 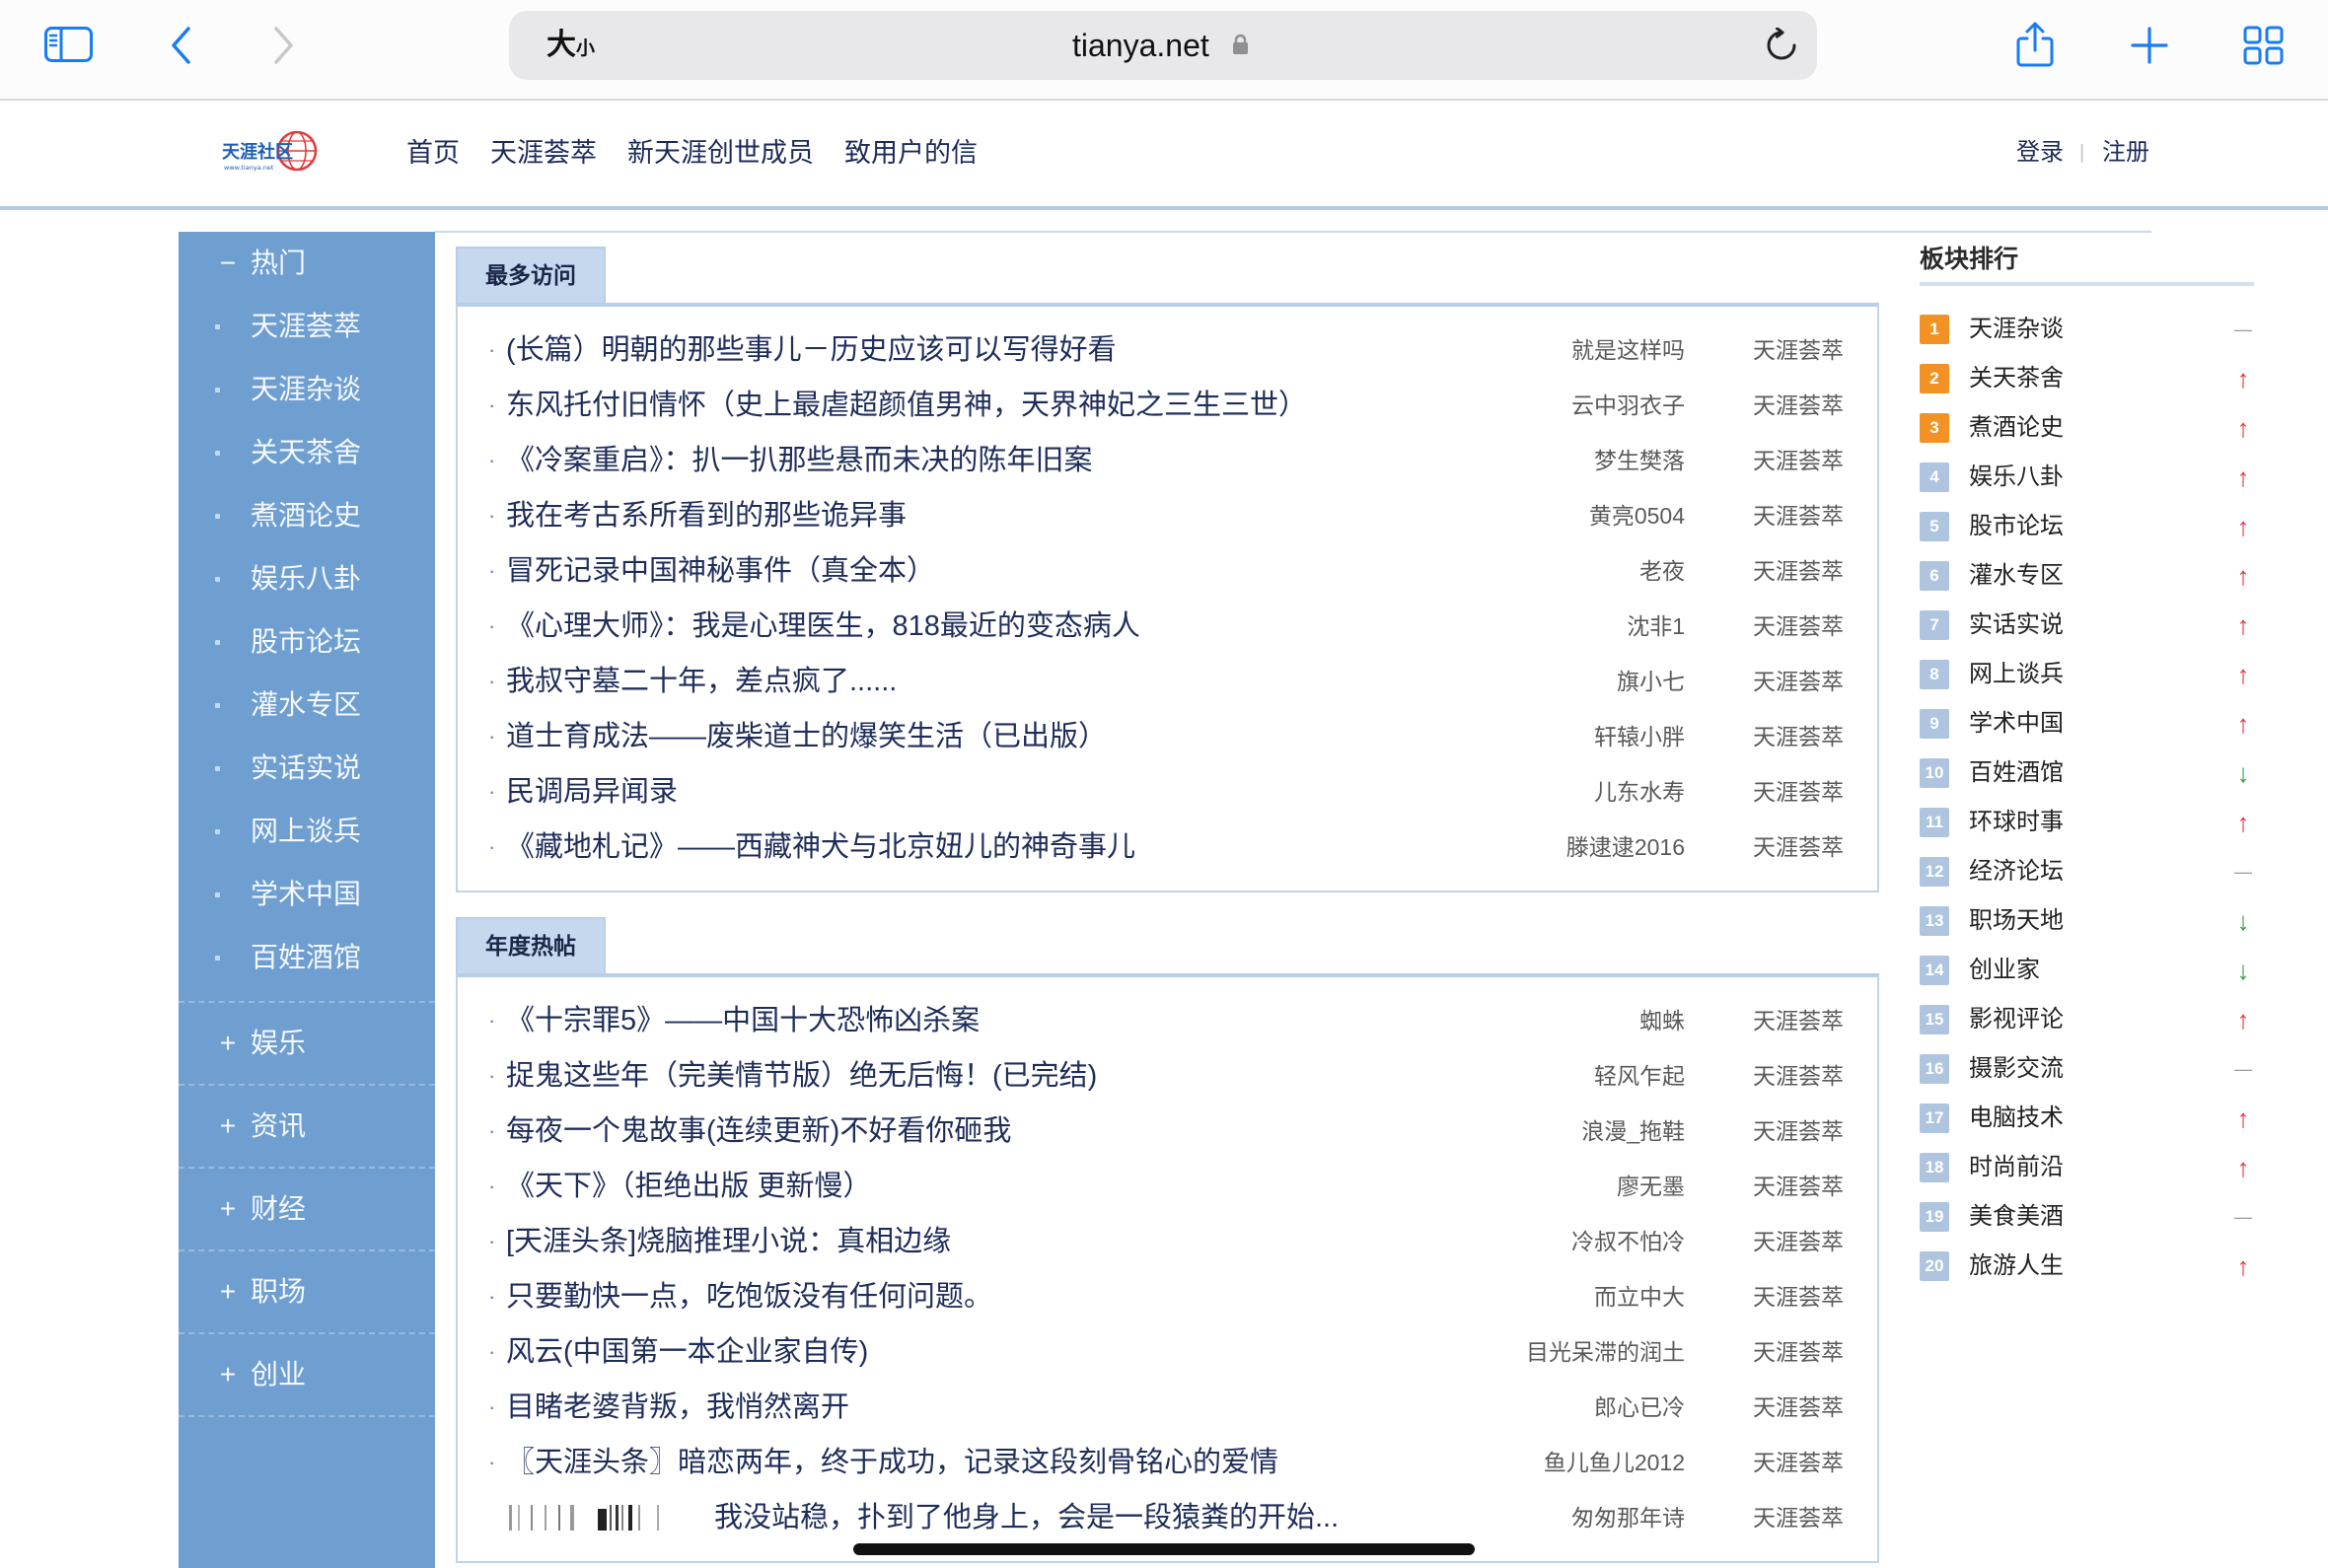 I want to click on text-size-button: 大小, so click(x=570, y=45).